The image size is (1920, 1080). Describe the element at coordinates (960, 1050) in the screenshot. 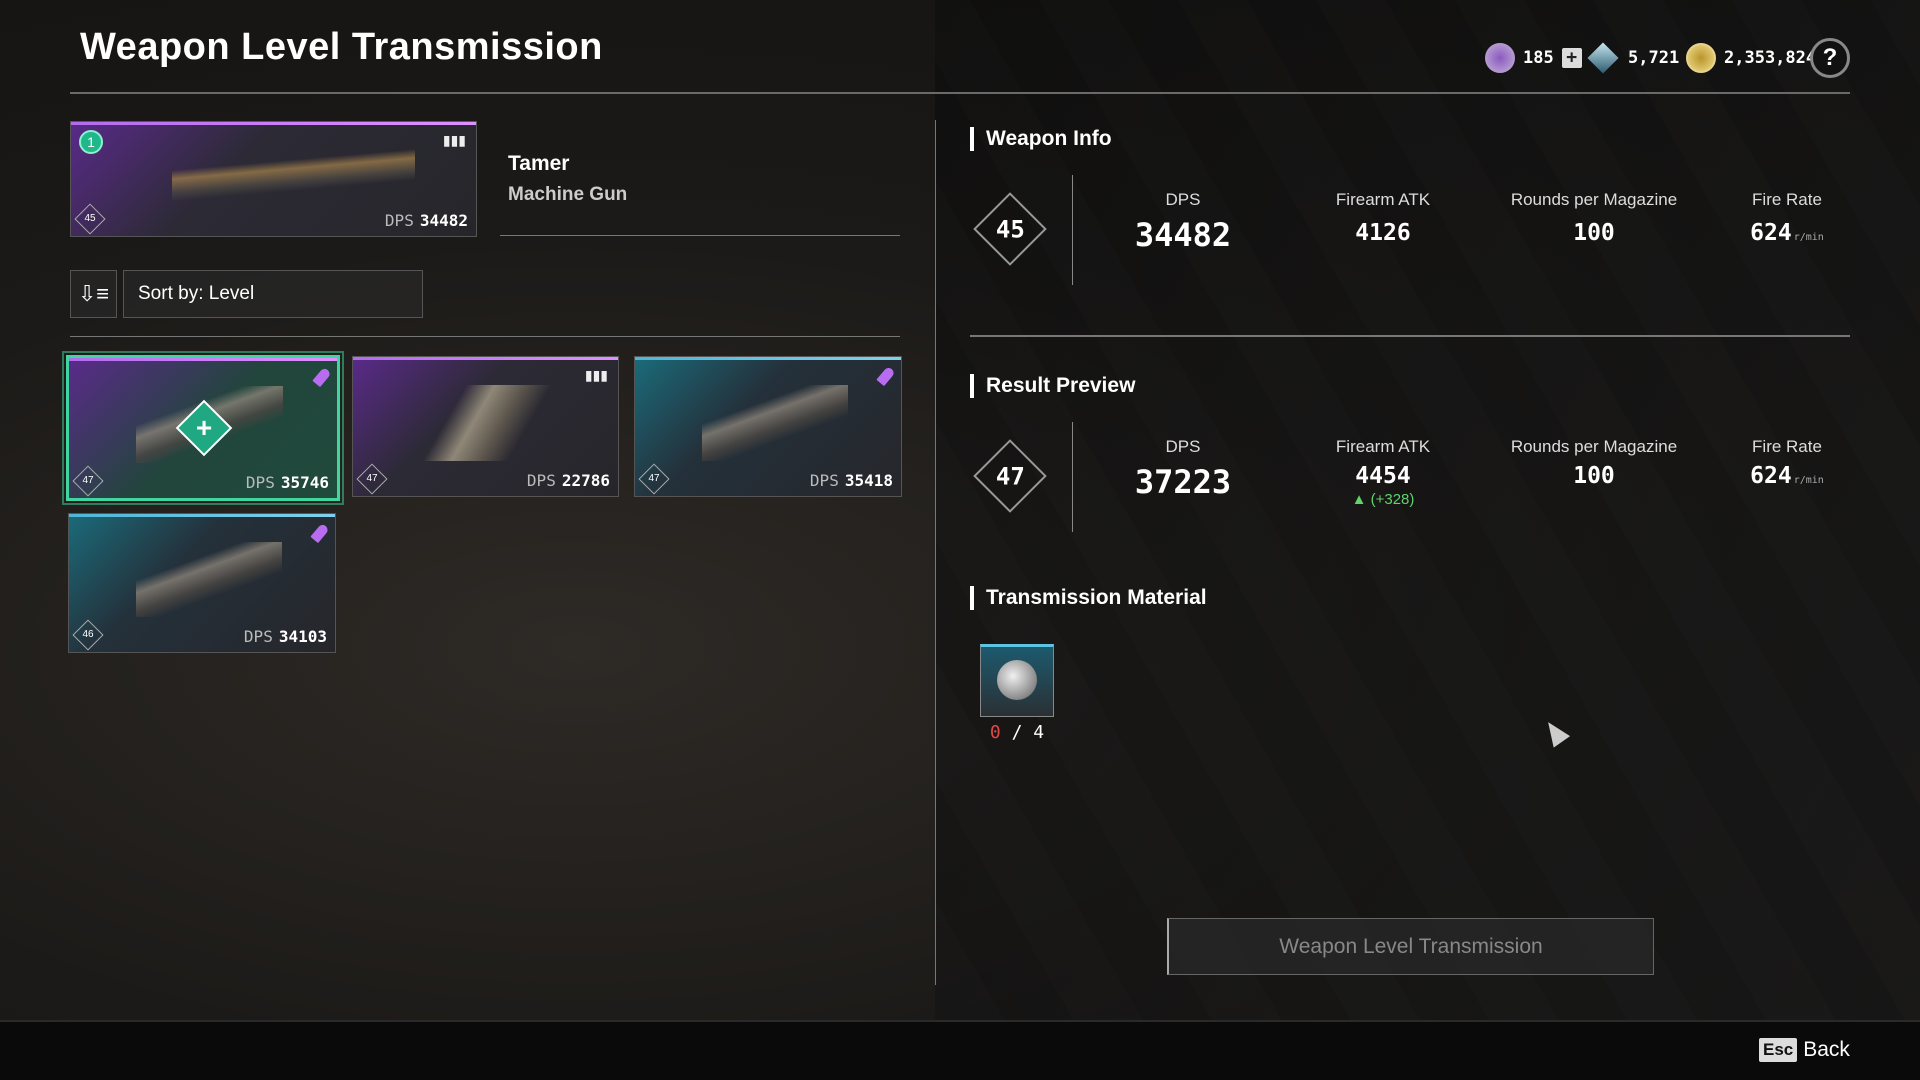

I see `footer-bar` at that location.